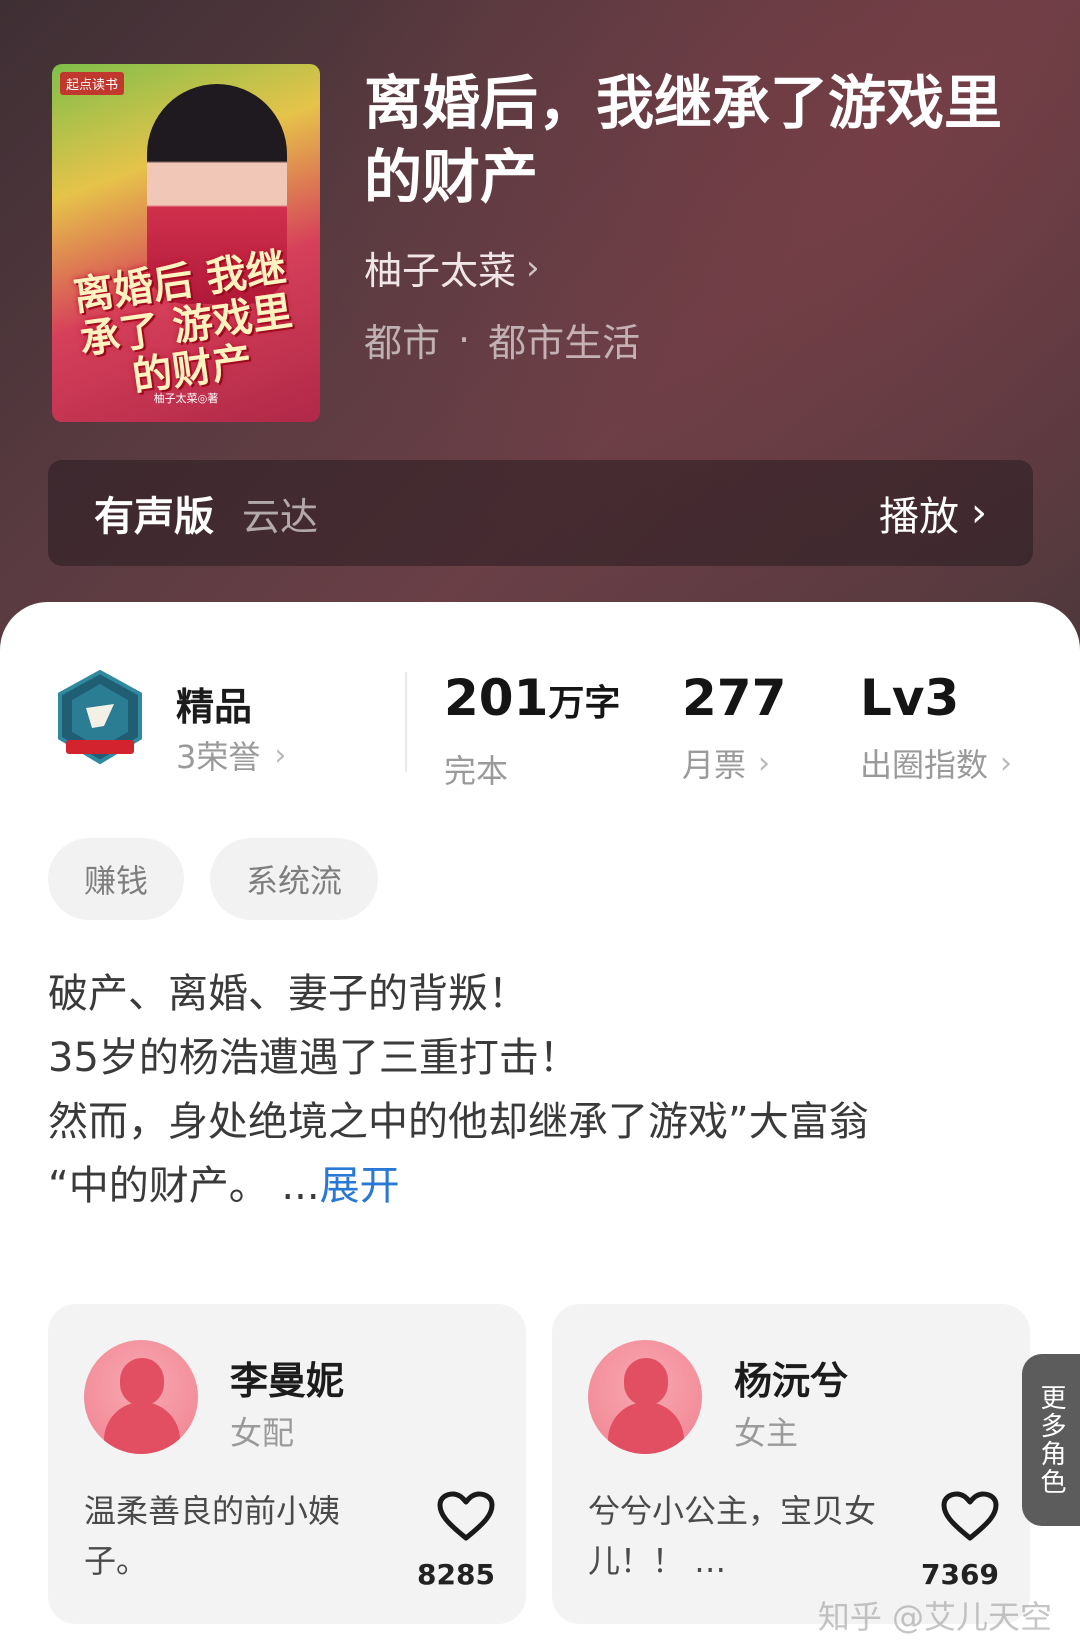 The height and width of the screenshot is (1644, 1080). What do you see at coordinates (402, 339) in the screenshot?
I see `genre-category: 都市` at bounding box center [402, 339].